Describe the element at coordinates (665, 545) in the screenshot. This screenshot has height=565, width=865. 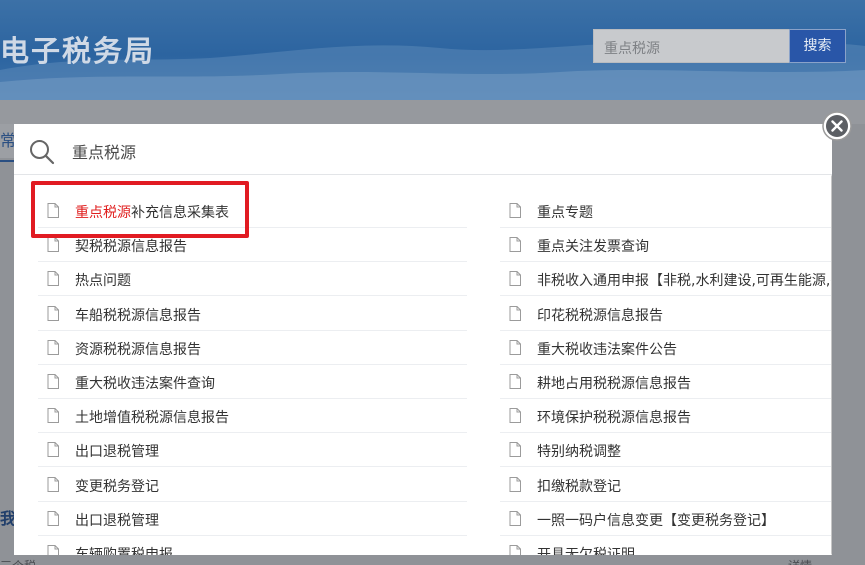
I see `result-item: 开具无欠税证明` at that location.